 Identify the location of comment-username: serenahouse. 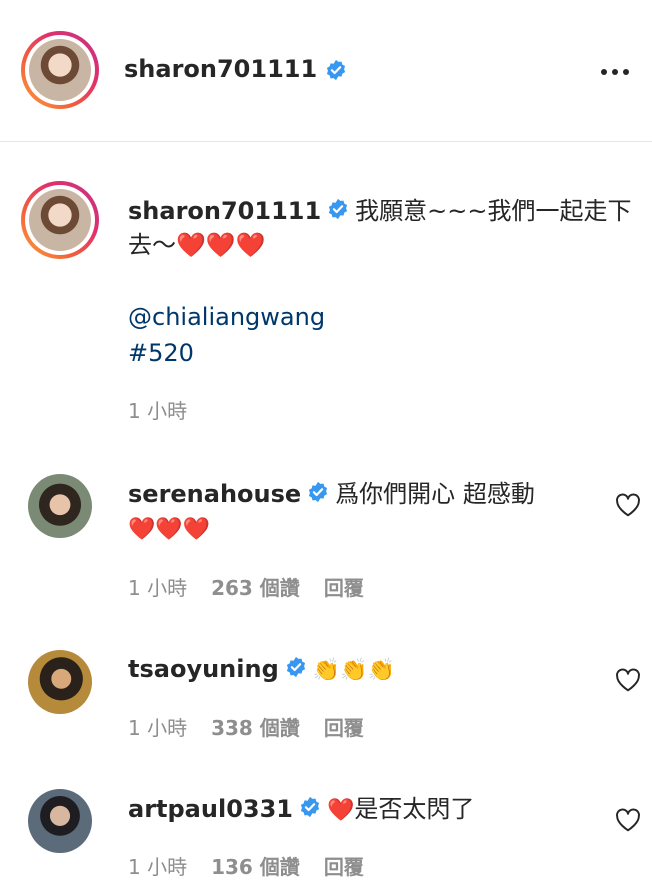
(214, 494).